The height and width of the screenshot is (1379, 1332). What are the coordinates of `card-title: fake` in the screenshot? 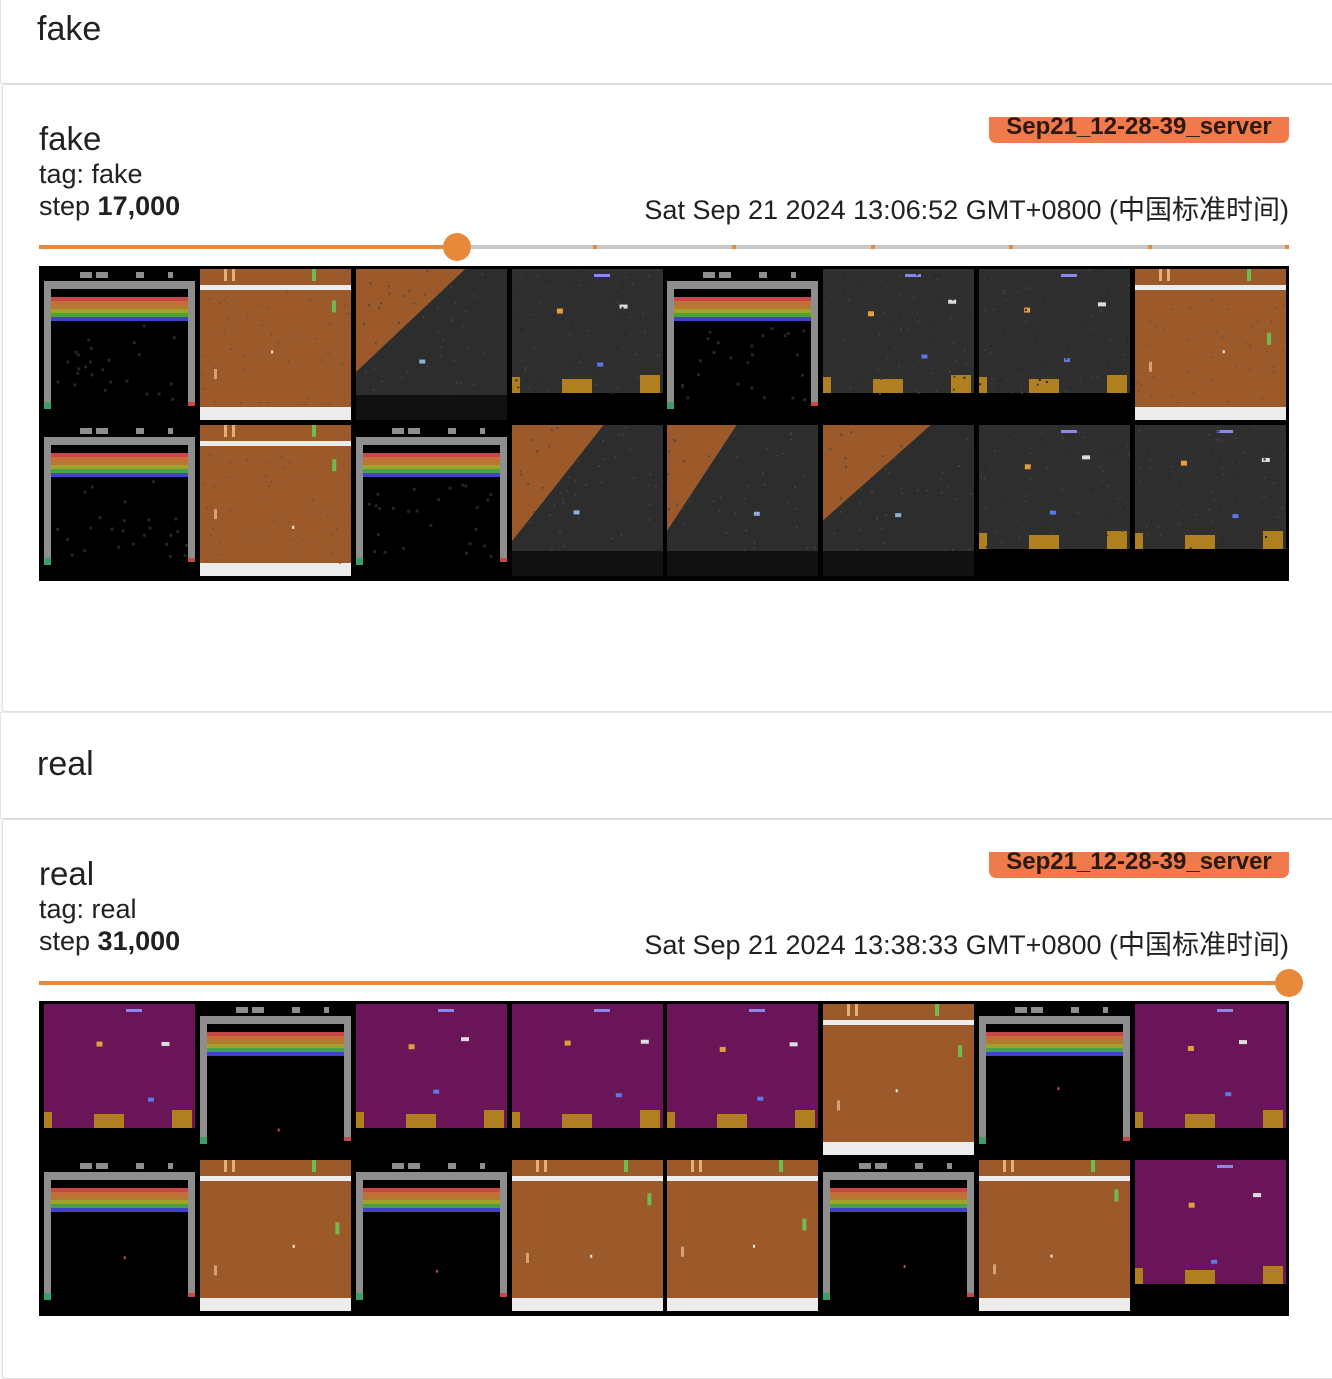 It's located at (70, 139).